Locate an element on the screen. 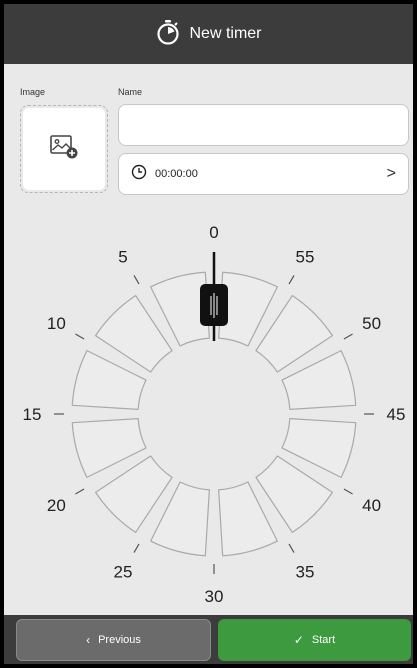  header-bar: New timer is located at coordinates (208, 34).